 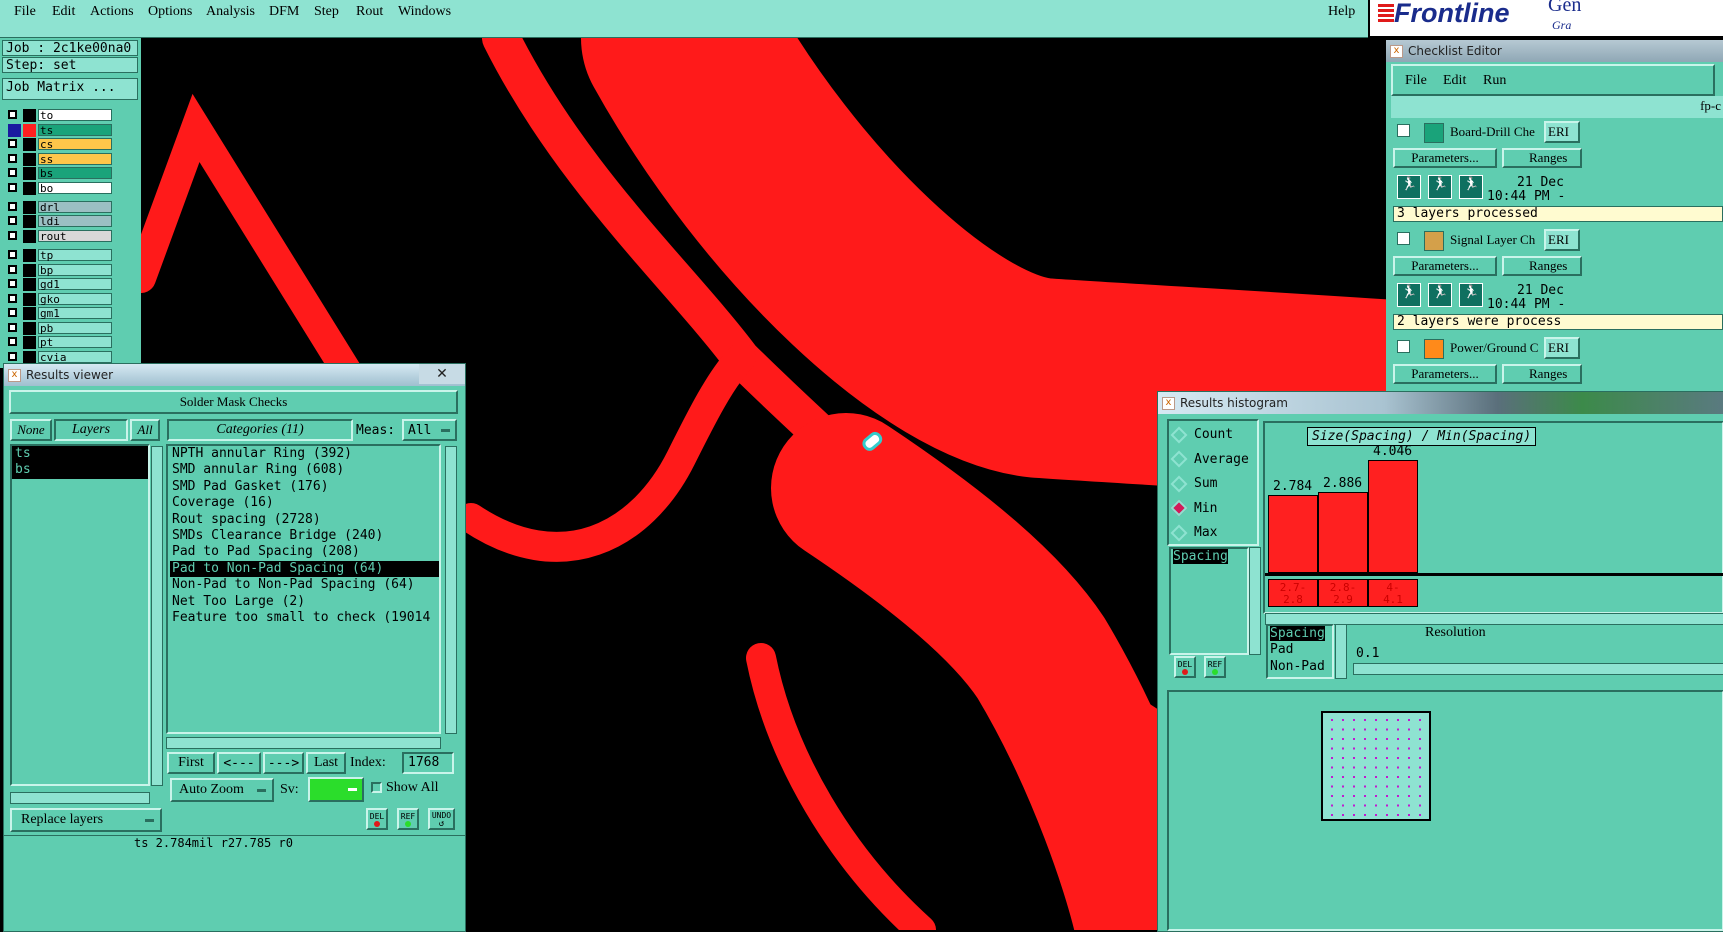 I want to click on attribute-spacing: Spacing, so click(x=1200, y=556).